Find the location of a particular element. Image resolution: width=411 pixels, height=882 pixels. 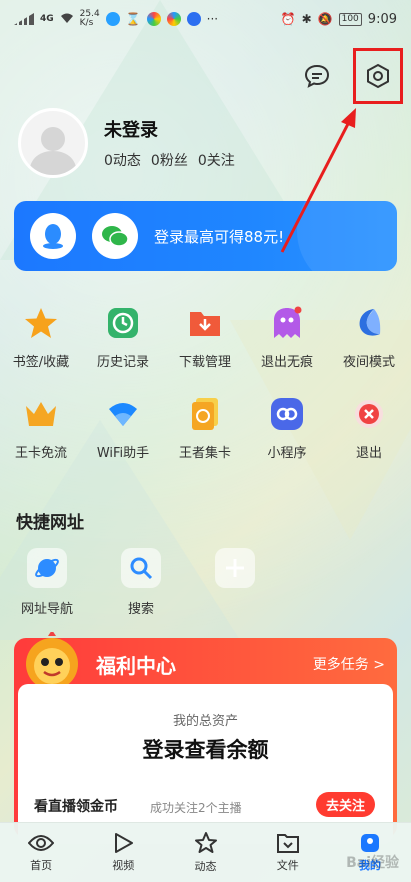

battery-icon: 100 is located at coordinates (350, 19).